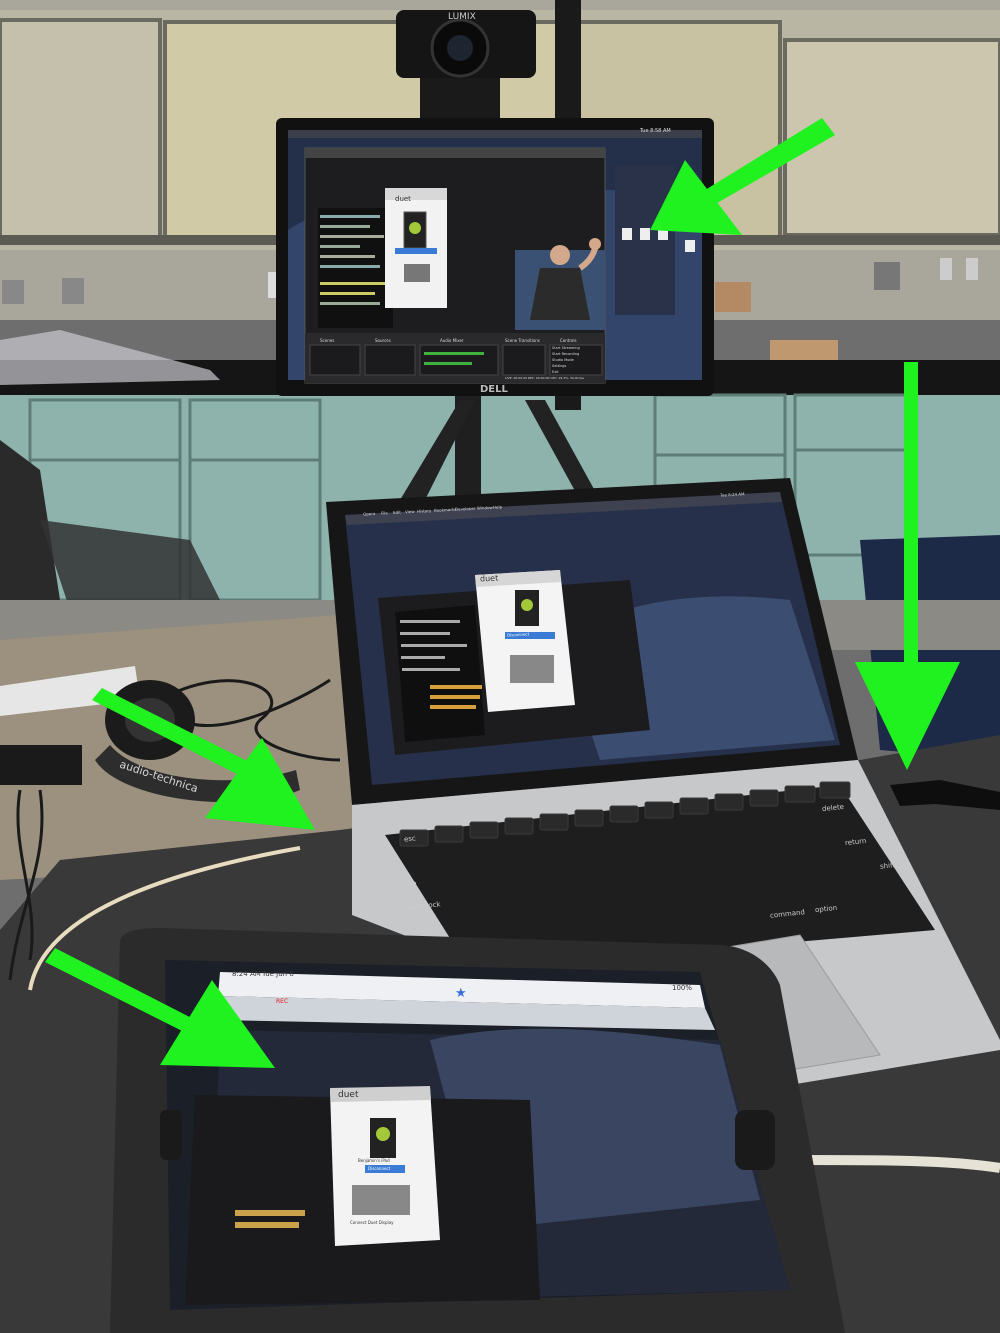 Image resolution: width=1000 pixels, height=1333 pixels. I want to click on obs-studio-mode: Studio Mode, so click(563, 360).